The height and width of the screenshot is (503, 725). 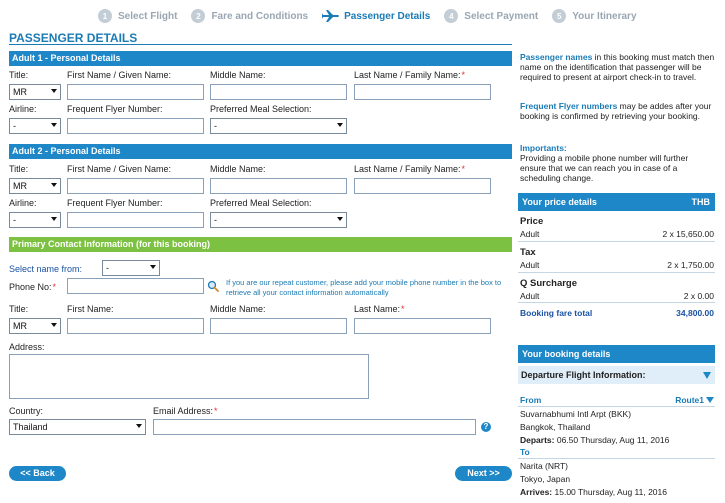 What do you see at coordinates (617, 400) in the screenshot?
I see `from-row: From Route1` at bounding box center [617, 400].